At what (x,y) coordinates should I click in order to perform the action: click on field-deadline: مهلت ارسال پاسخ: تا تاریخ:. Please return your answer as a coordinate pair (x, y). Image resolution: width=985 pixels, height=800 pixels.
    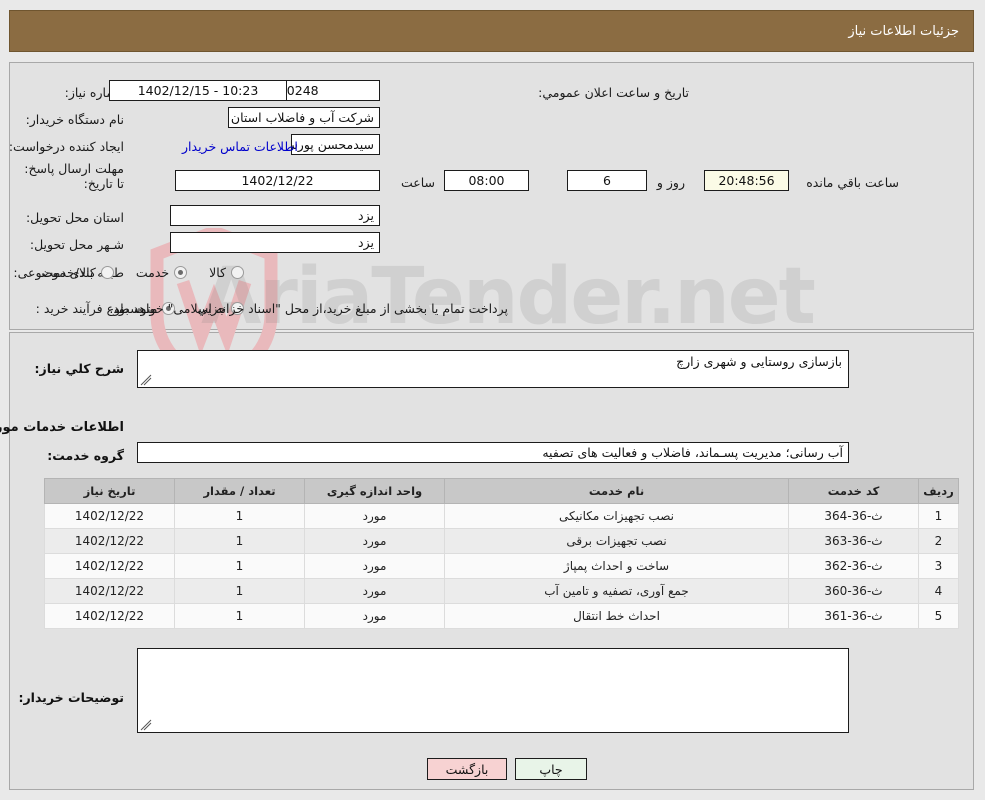
    Looking at the image, I should click on (71, 178).